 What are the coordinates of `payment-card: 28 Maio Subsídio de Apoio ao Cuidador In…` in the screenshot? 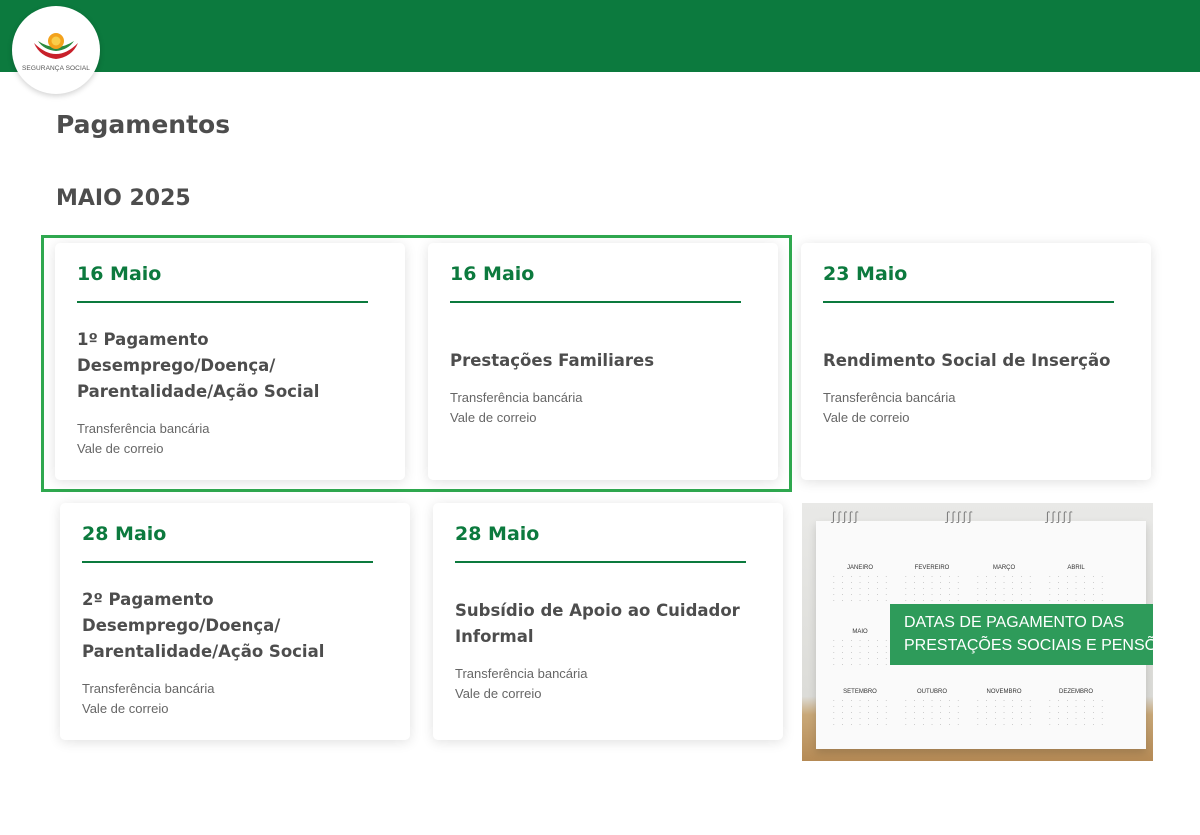 It's located at (608, 621).